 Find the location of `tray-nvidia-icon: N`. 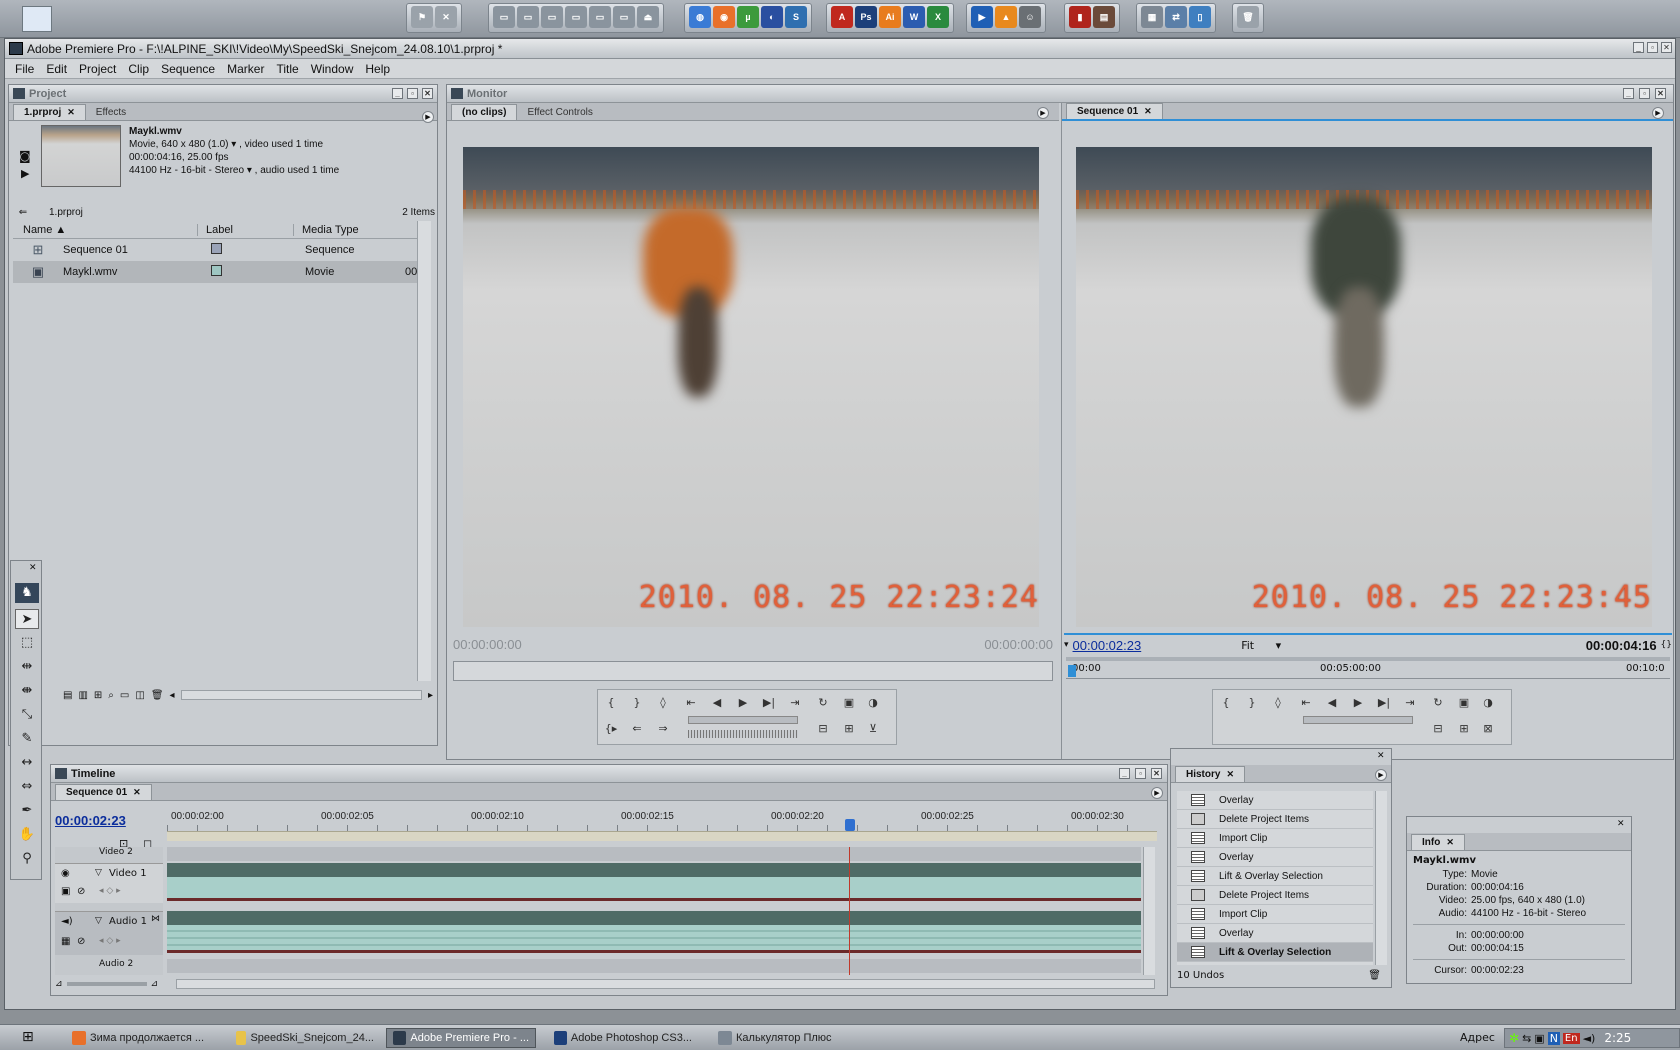

tray-nvidia-icon: N is located at coordinates (1553, 1038).